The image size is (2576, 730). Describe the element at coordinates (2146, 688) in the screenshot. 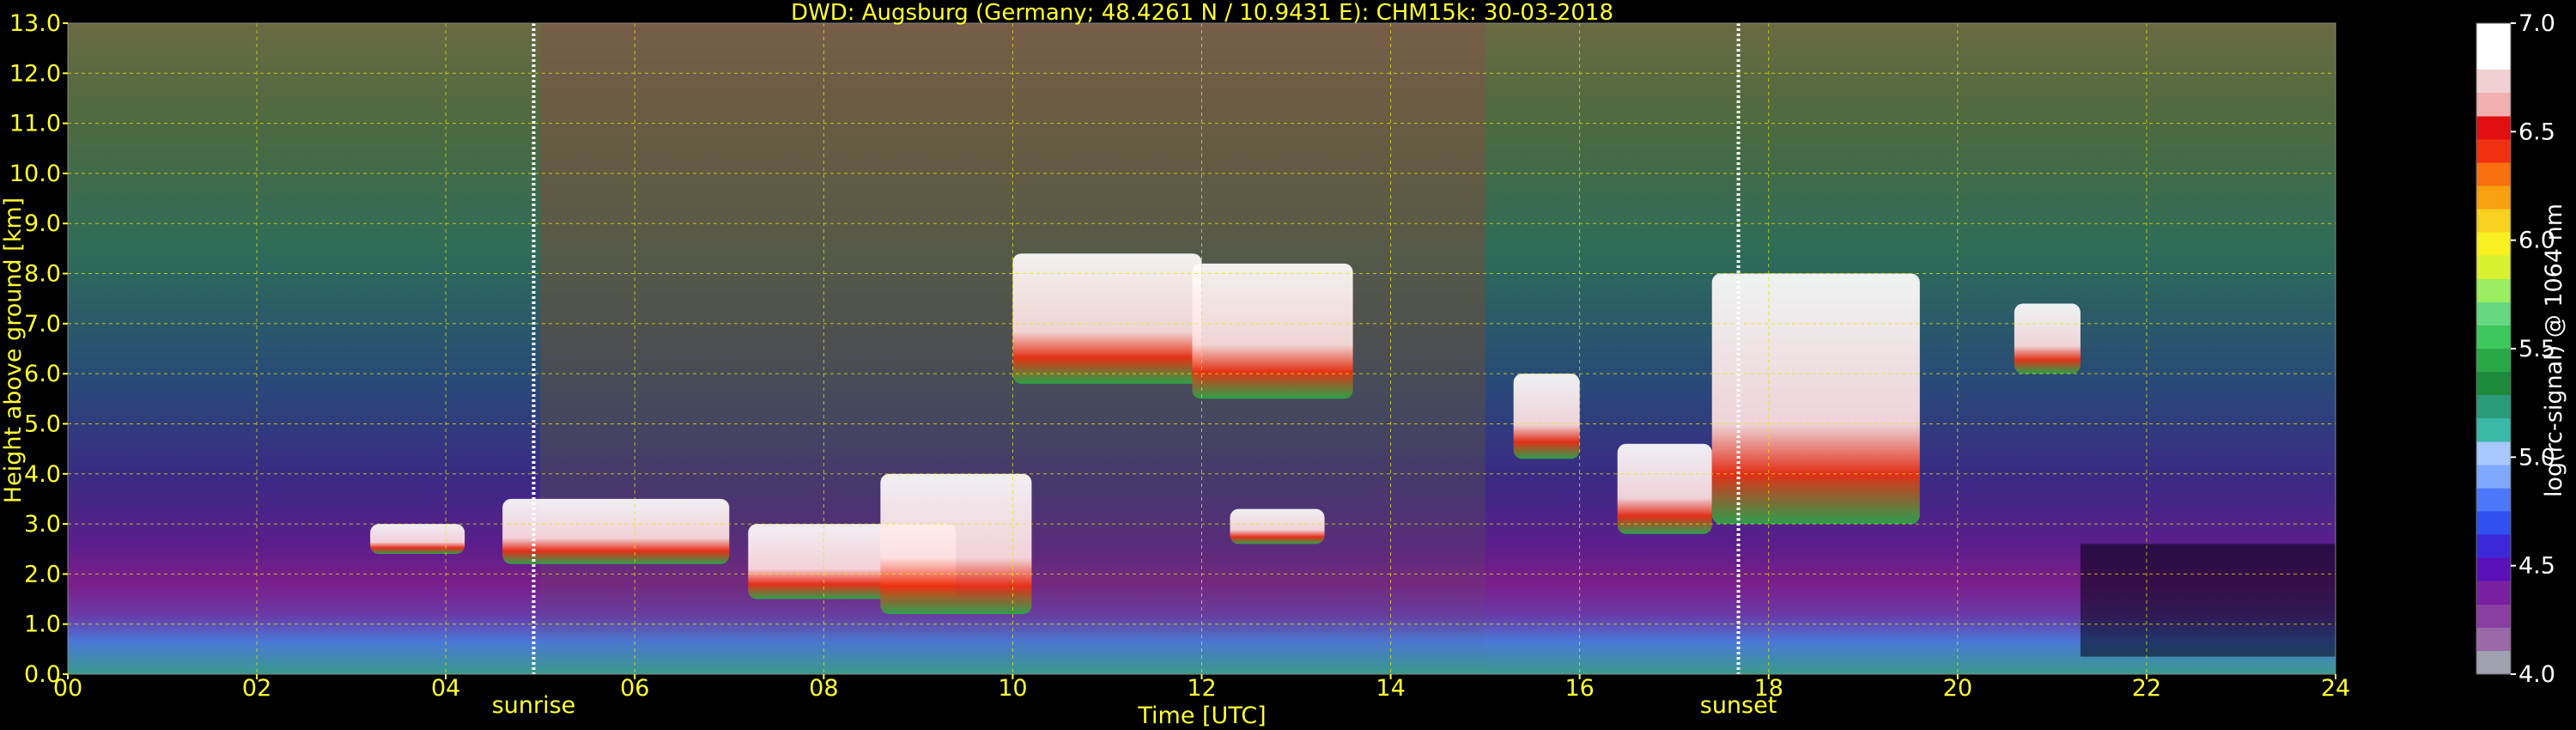

I see `x-tick-label: 22` at that location.